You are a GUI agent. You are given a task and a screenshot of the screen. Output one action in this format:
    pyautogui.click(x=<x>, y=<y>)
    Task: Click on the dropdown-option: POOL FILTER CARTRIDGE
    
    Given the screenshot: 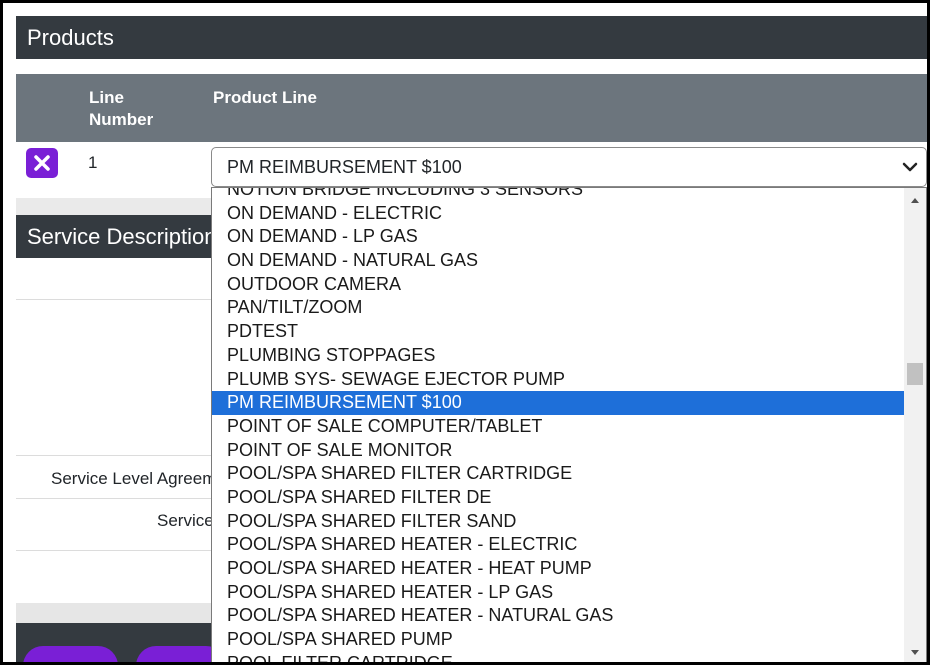 What is the action you would take?
    pyautogui.click(x=558, y=657)
    